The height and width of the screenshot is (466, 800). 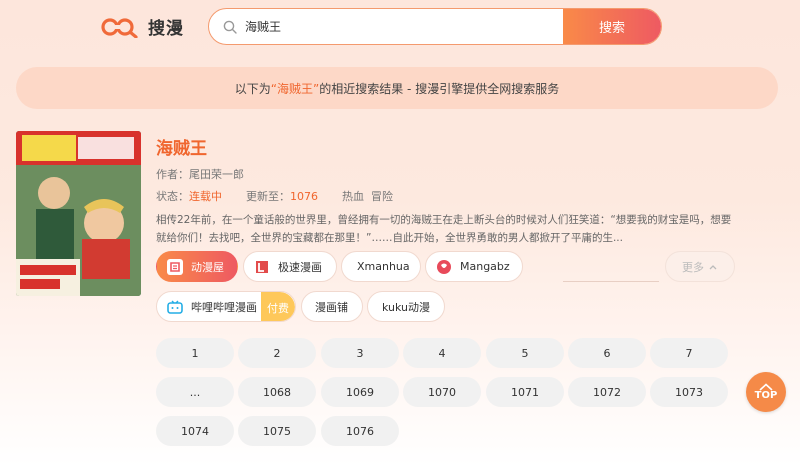 What do you see at coordinates (172, 174) in the screenshot?
I see `author-label: 作者：` at bounding box center [172, 174].